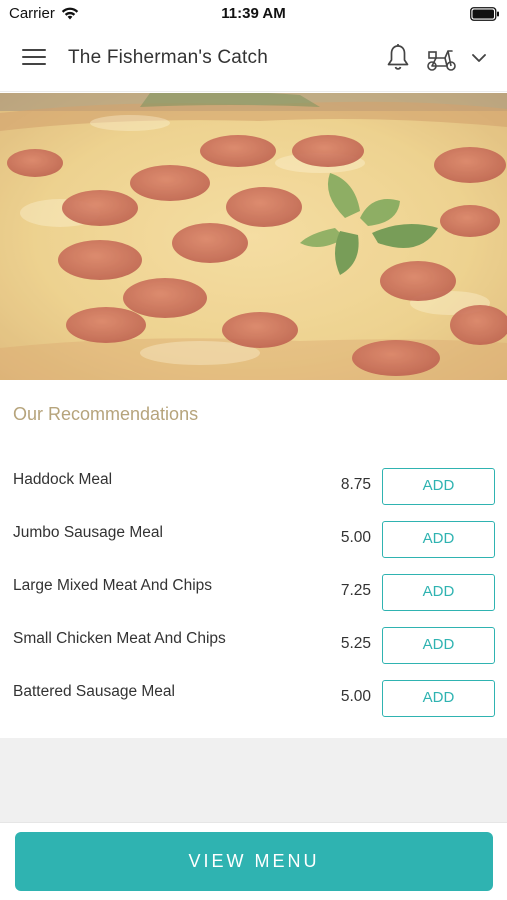 Image resolution: width=507 pixels, height=900 pixels. What do you see at coordinates (355, 484) in the screenshot?
I see `item-price: 8.75` at bounding box center [355, 484].